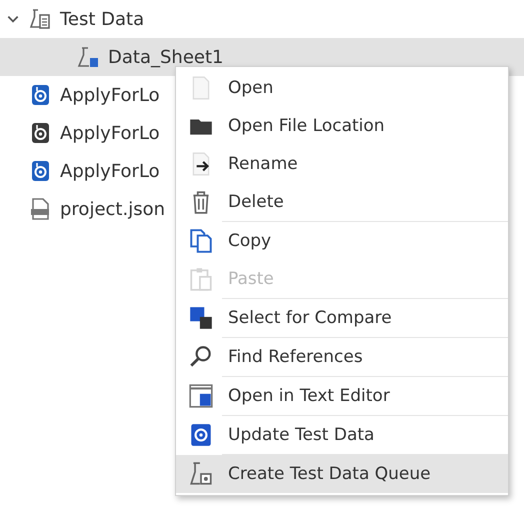  What do you see at coordinates (112, 209) in the screenshot?
I see `item-label: project.json` at bounding box center [112, 209].